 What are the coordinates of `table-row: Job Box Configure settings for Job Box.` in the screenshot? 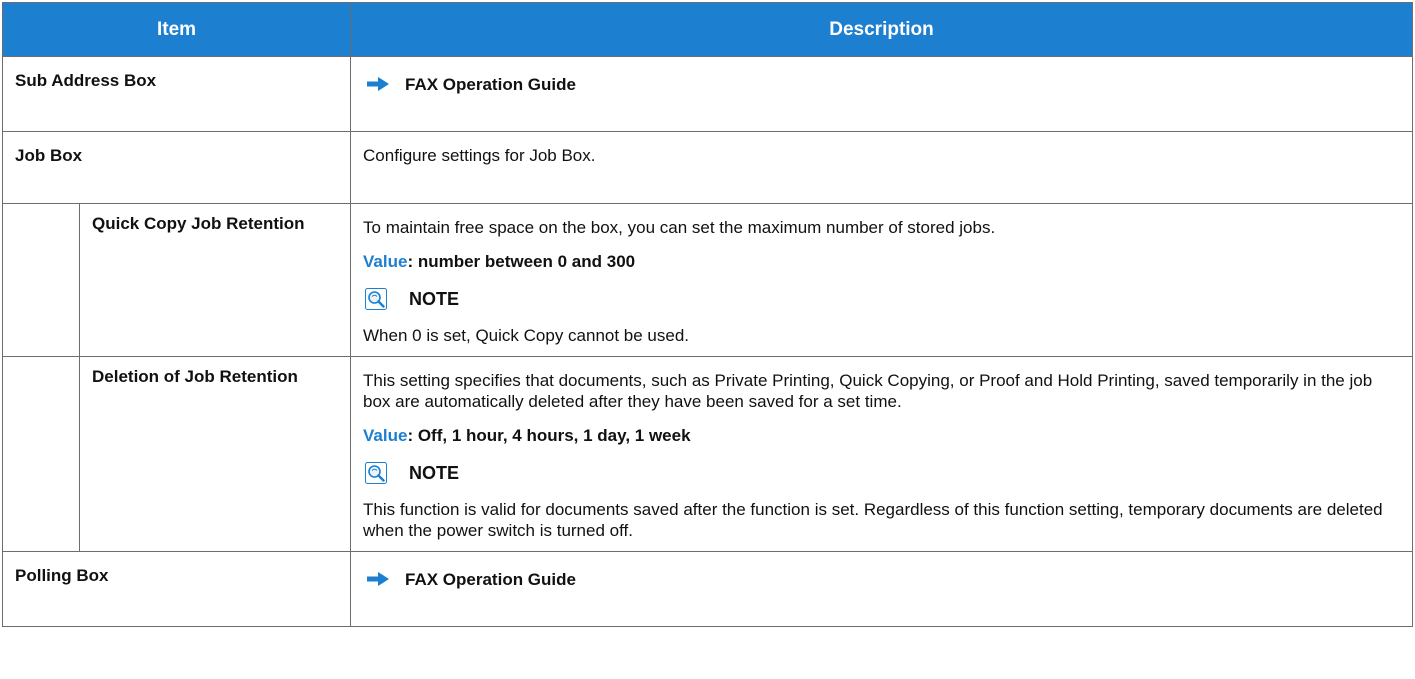 It's located at (707, 167).